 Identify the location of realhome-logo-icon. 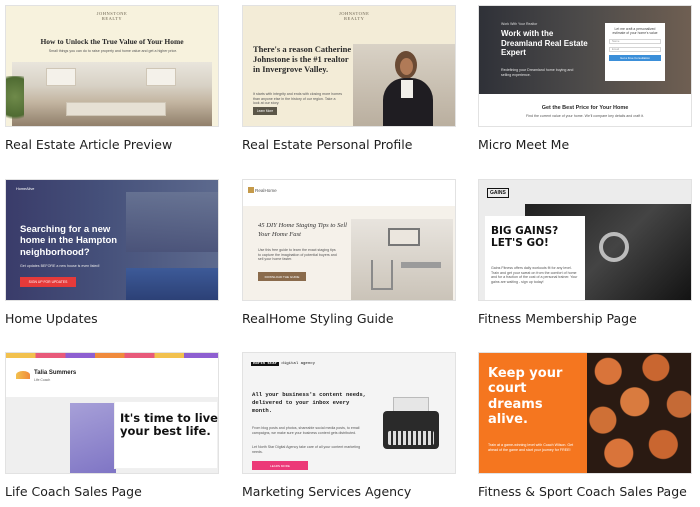
(251, 190).